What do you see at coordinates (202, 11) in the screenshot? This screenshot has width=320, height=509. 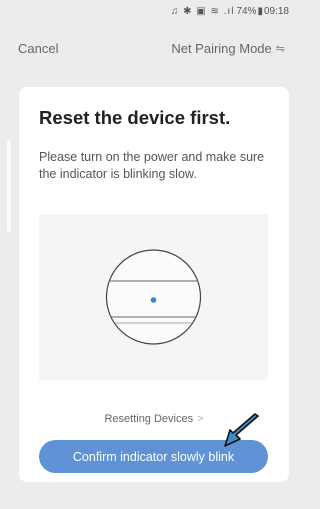 I see `status-icons: ♫ ✱ ▣ ≋ .ıl` at bounding box center [202, 11].